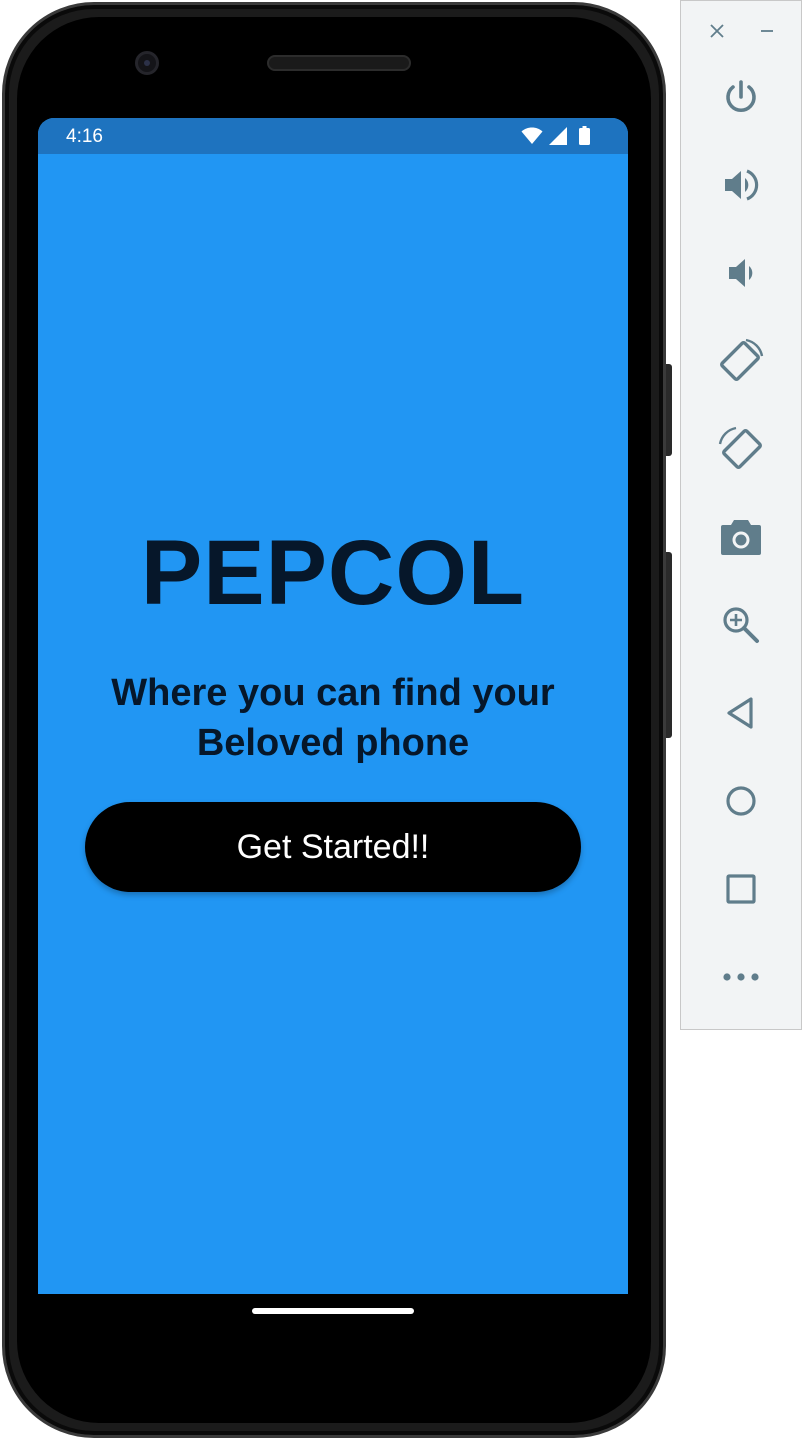  Describe the element at coordinates (741, 977) in the screenshot. I see `more-icon` at that location.